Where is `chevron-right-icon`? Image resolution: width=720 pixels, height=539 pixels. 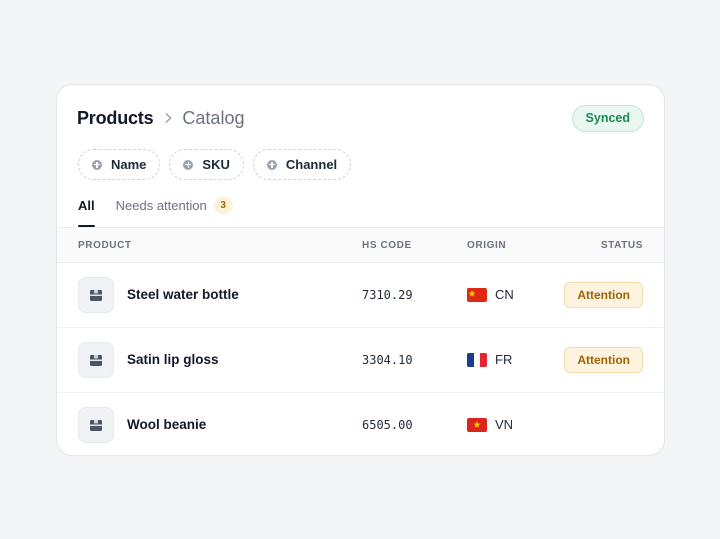 chevron-right-icon is located at coordinates (168, 118).